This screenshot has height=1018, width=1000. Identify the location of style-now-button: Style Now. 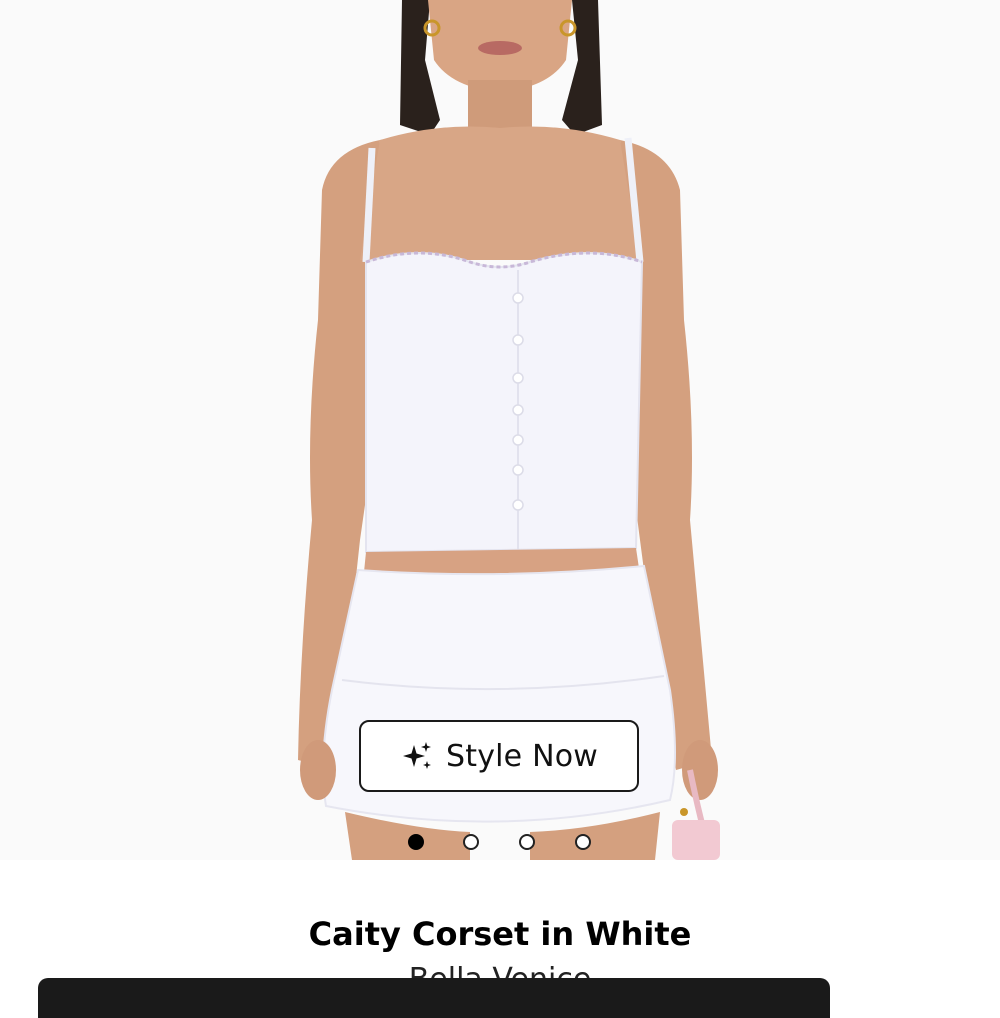
(499, 756).